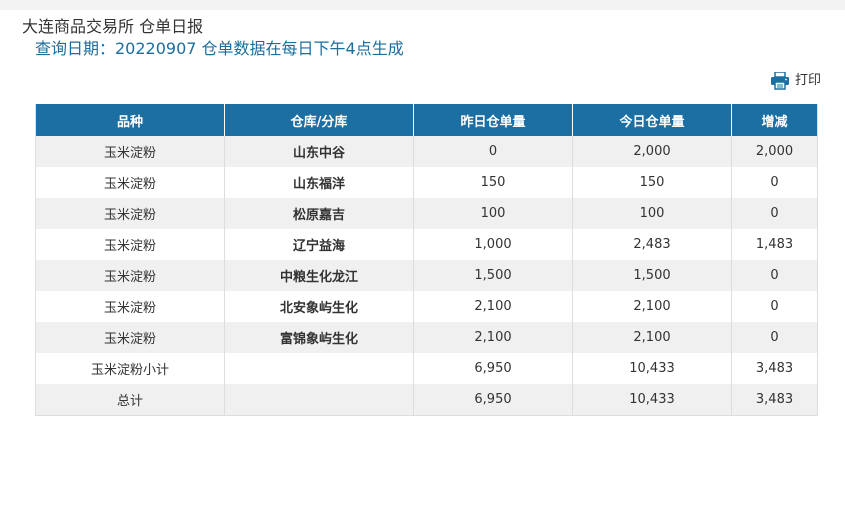 Image resolution: width=845 pixels, height=514 pixels. What do you see at coordinates (774, 244) in the screenshot?
I see `cell-change: 1,483` at bounding box center [774, 244].